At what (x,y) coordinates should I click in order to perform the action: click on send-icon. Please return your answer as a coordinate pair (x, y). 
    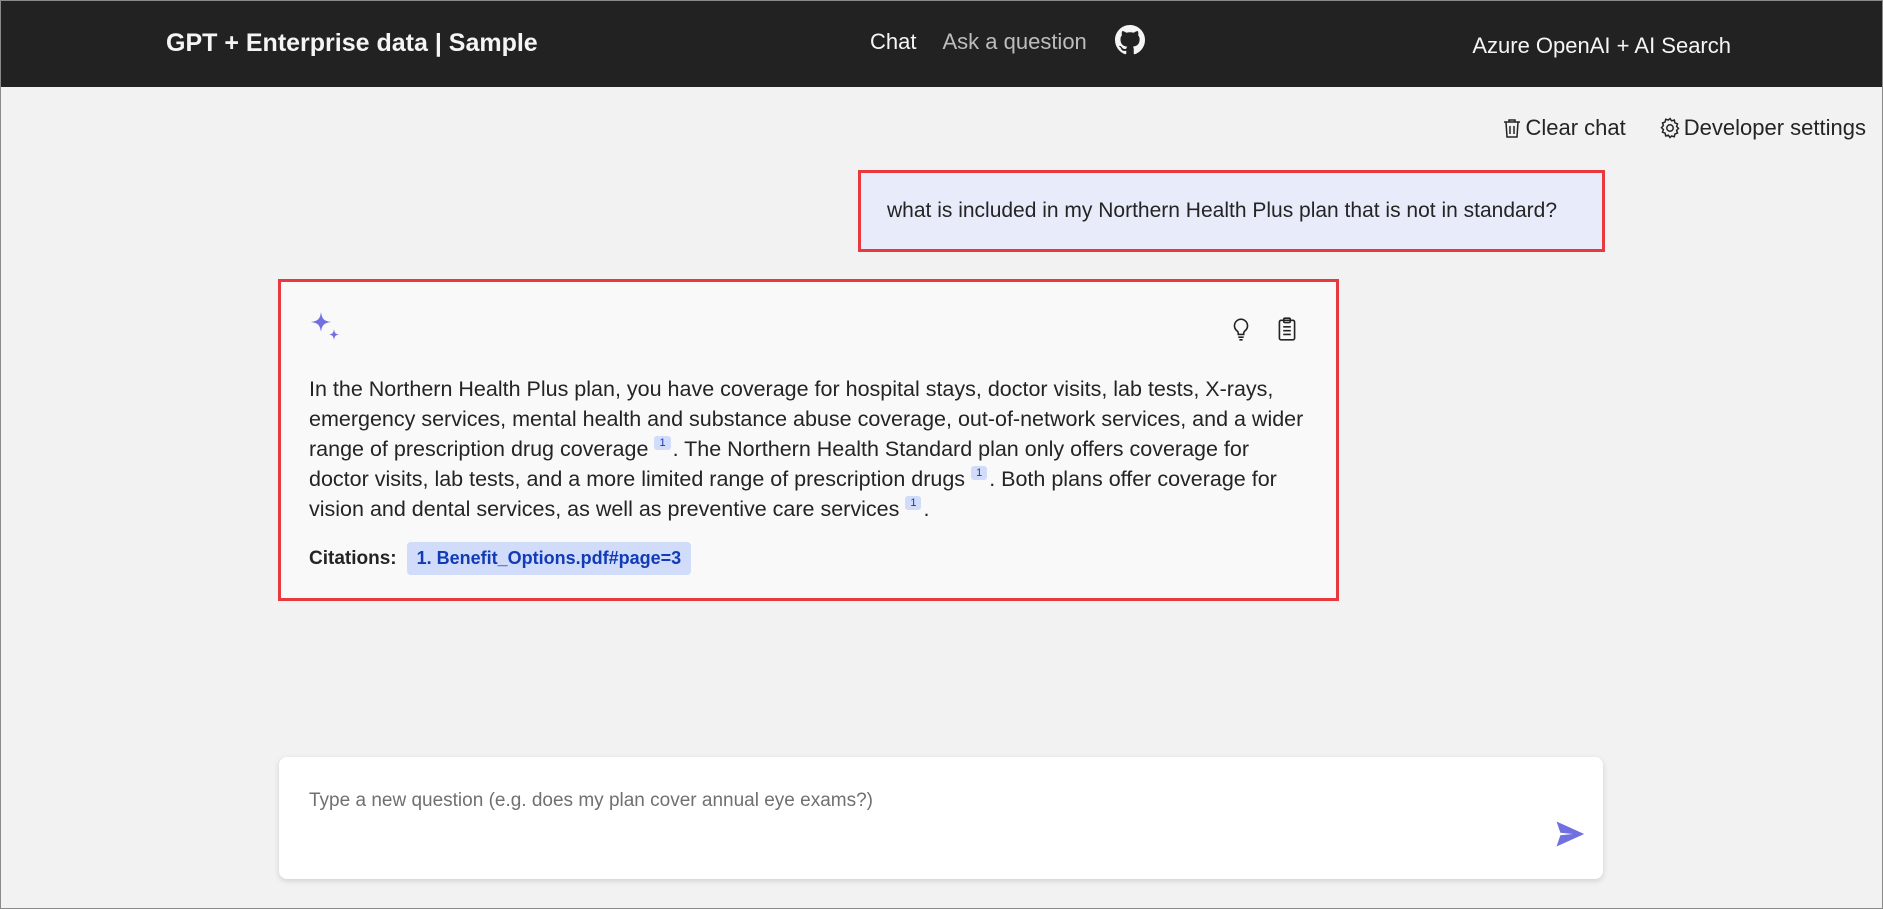
    Looking at the image, I should click on (1570, 834).